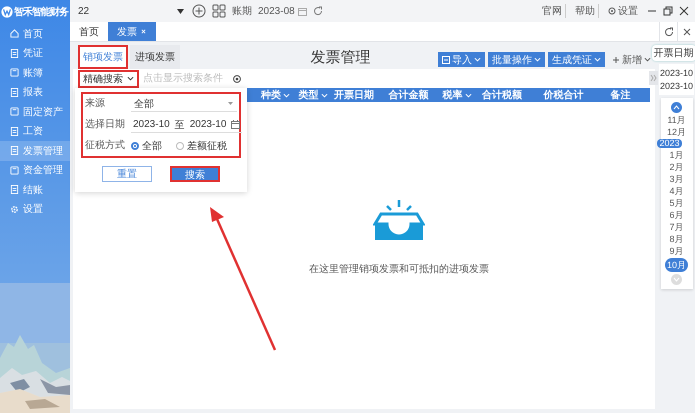 The image size is (695, 413). I want to click on month-item: 6月, so click(676, 215).